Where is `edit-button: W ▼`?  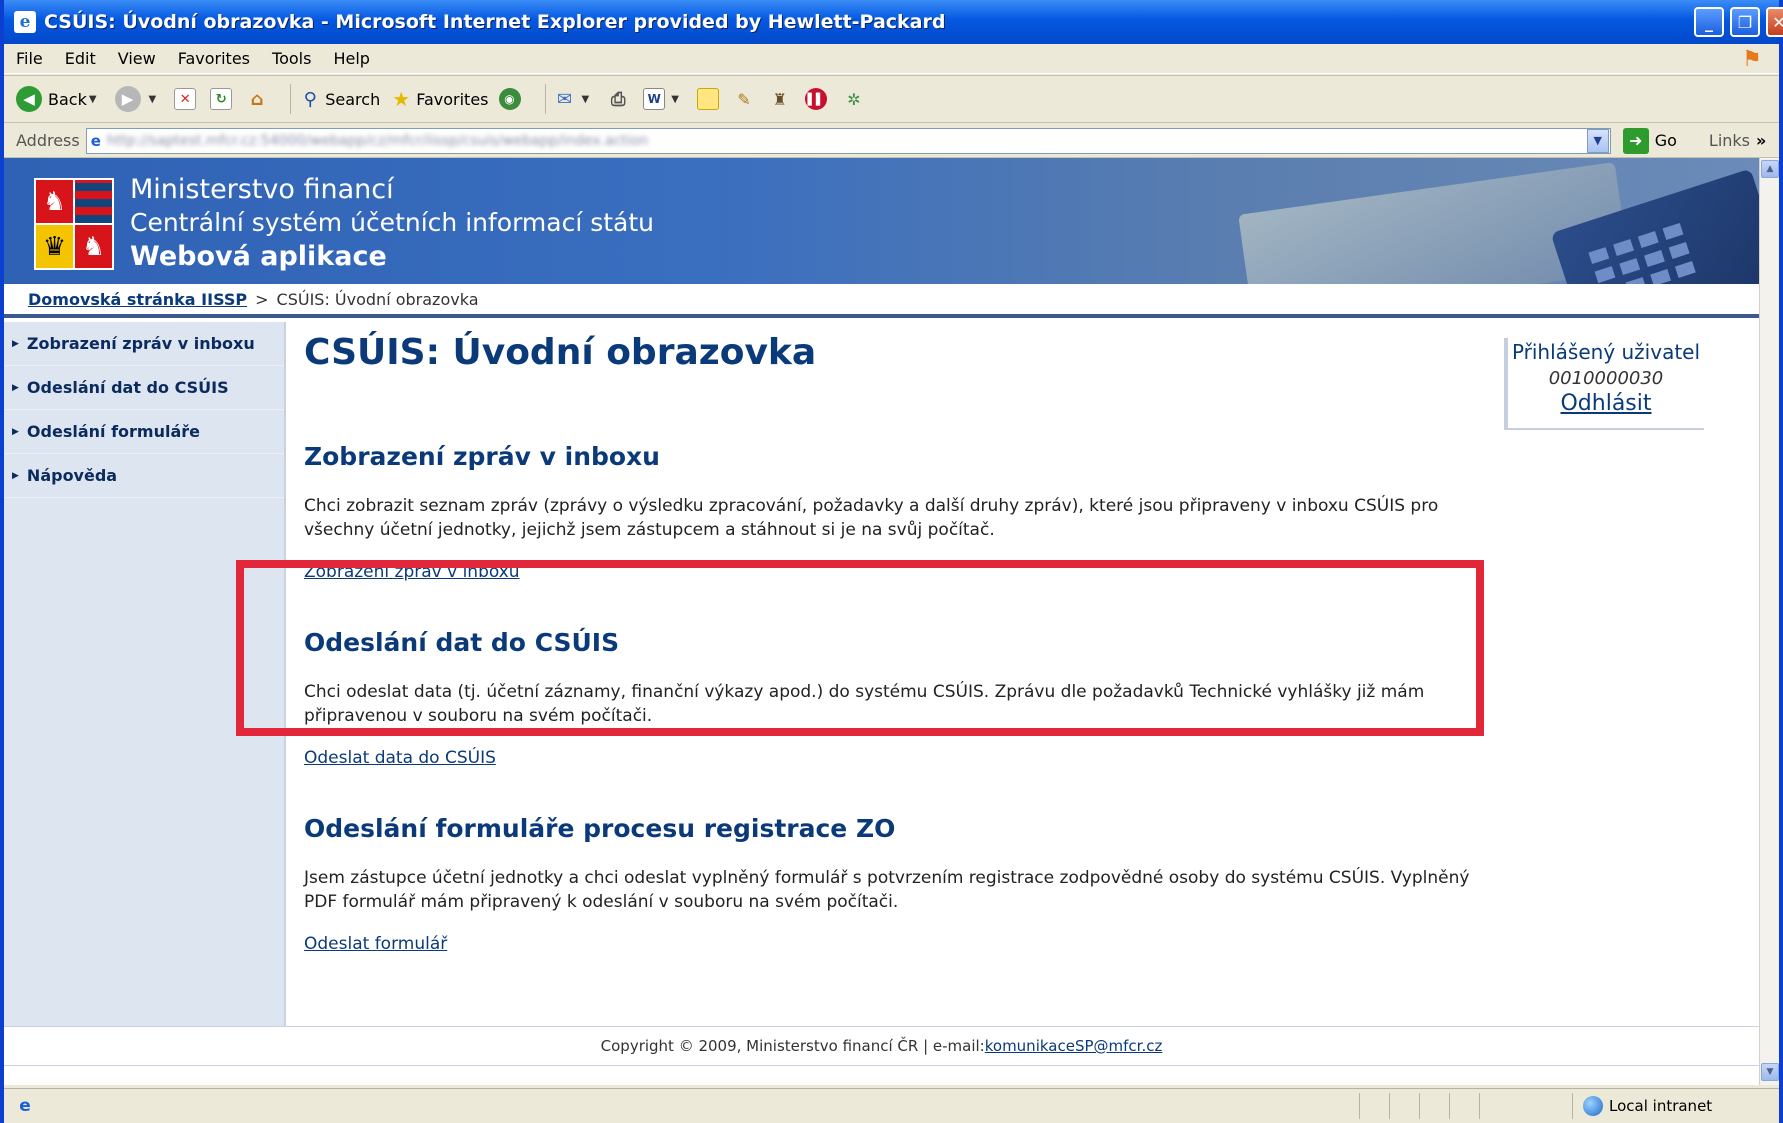 edit-button: W ▼ is located at coordinates (665, 99).